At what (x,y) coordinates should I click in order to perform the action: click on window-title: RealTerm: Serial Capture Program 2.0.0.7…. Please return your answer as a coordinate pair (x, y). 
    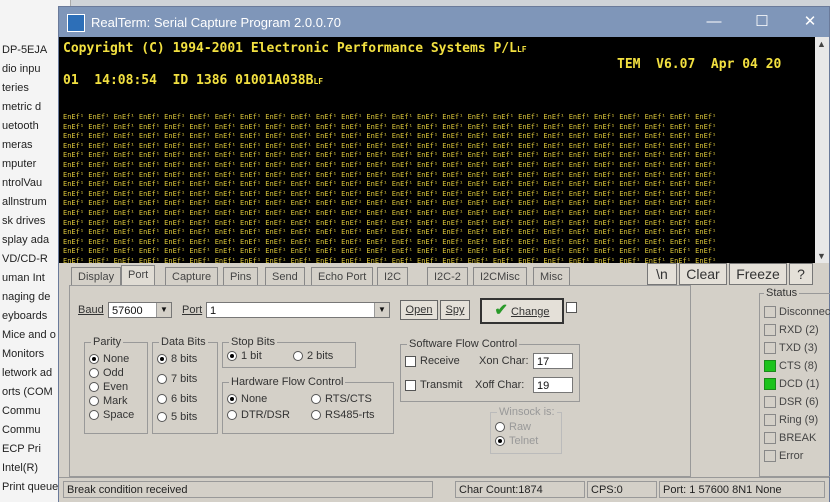
    Looking at the image, I should click on (216, 22).